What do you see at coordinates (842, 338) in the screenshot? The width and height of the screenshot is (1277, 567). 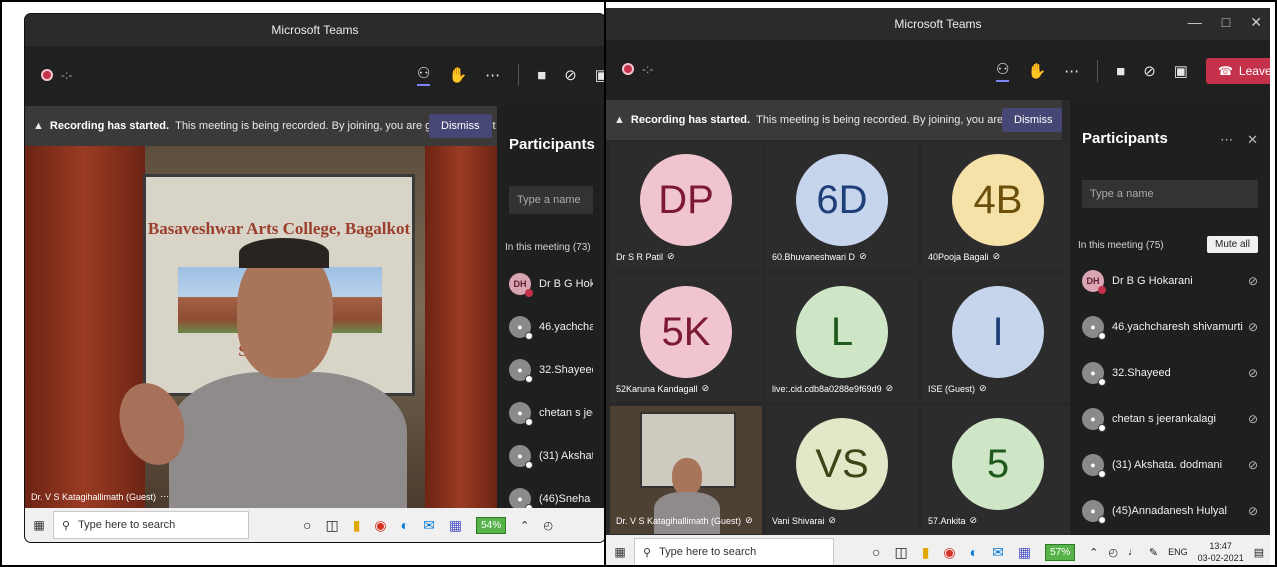 I see `video-tile: Llive:.cid.cdb8a0288e9f69d9 ⊘` at bounding box center [842, 338].